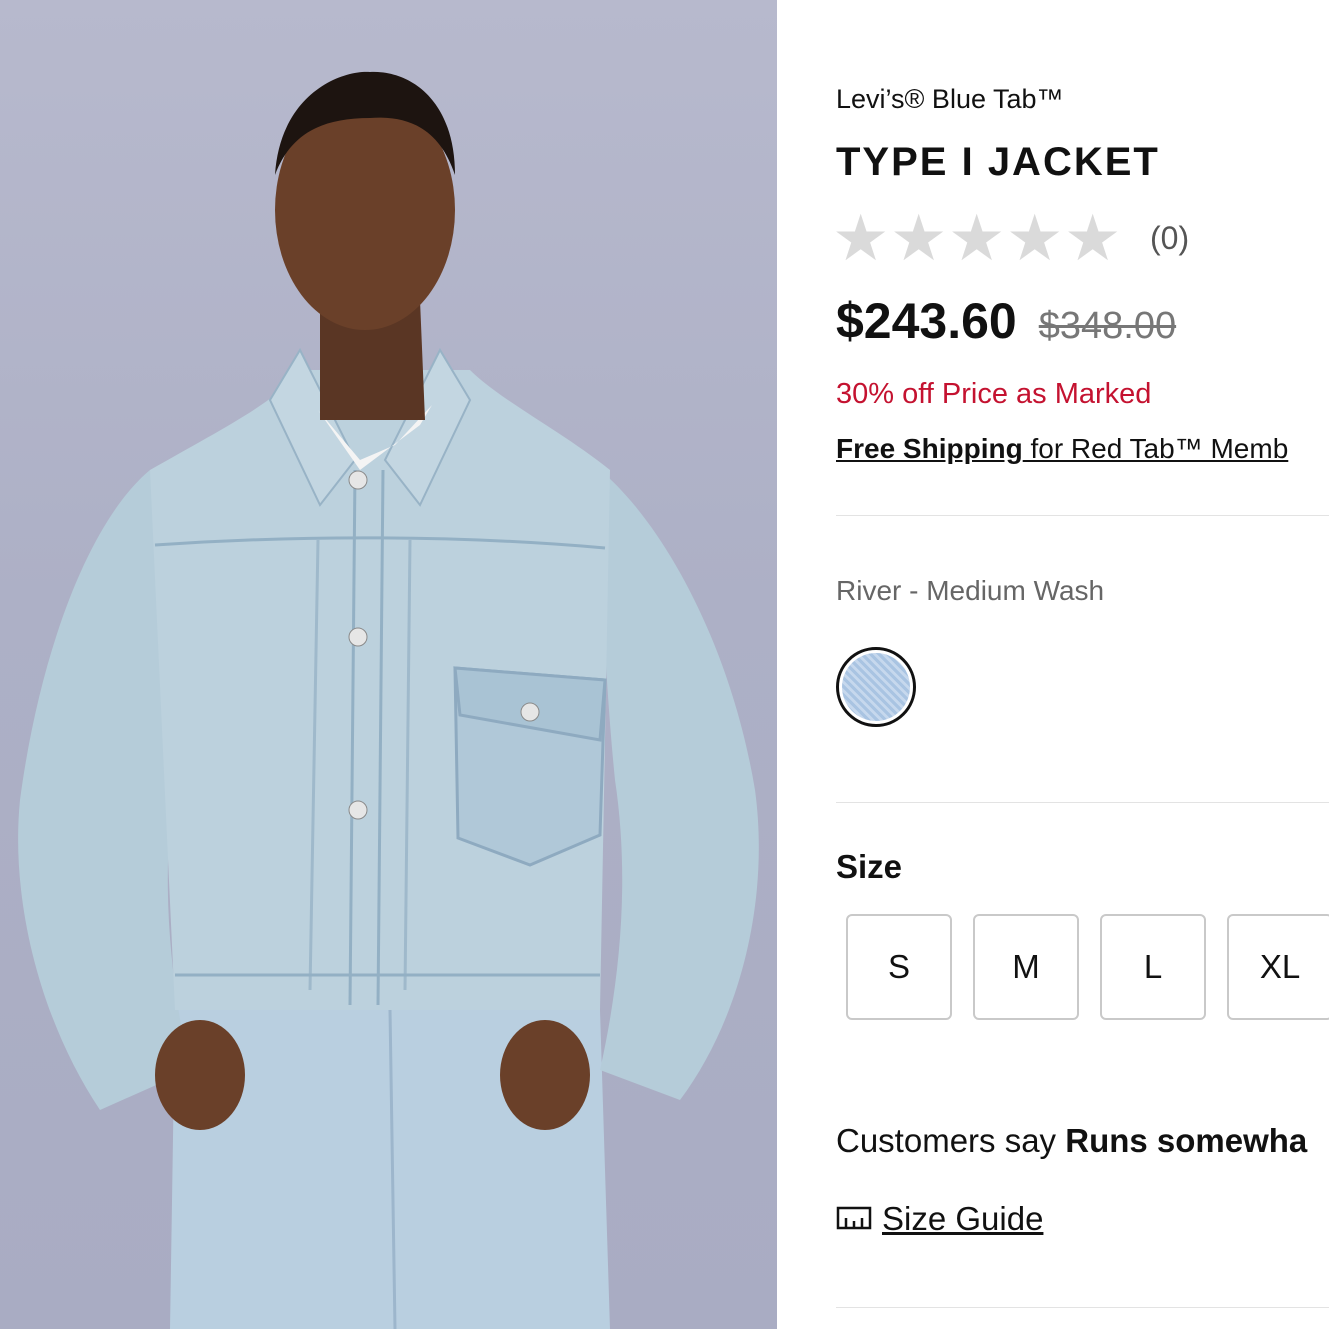  What do you see at coordinates (998, 162) in the screenshot?
I see `product-title: TYPE I JACKET` at bounding box center [998, 162].